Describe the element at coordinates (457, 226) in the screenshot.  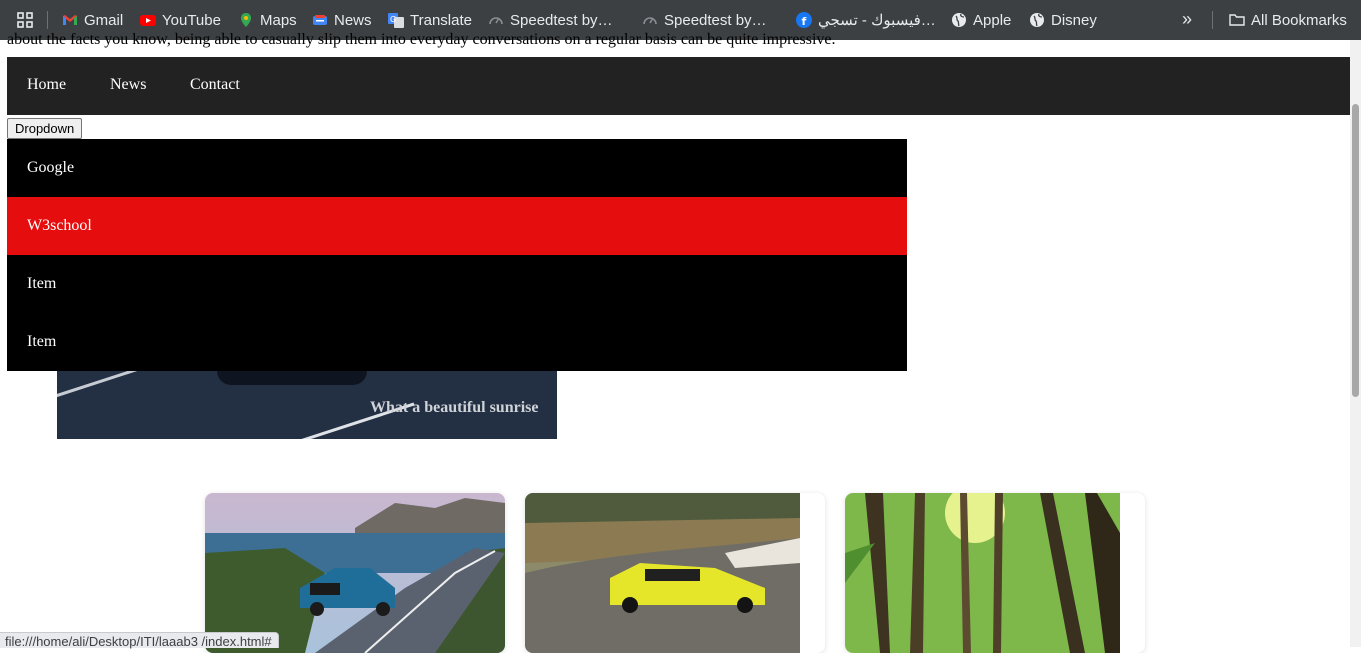
I see `dropdown-item-w3school: W3school` at that location.